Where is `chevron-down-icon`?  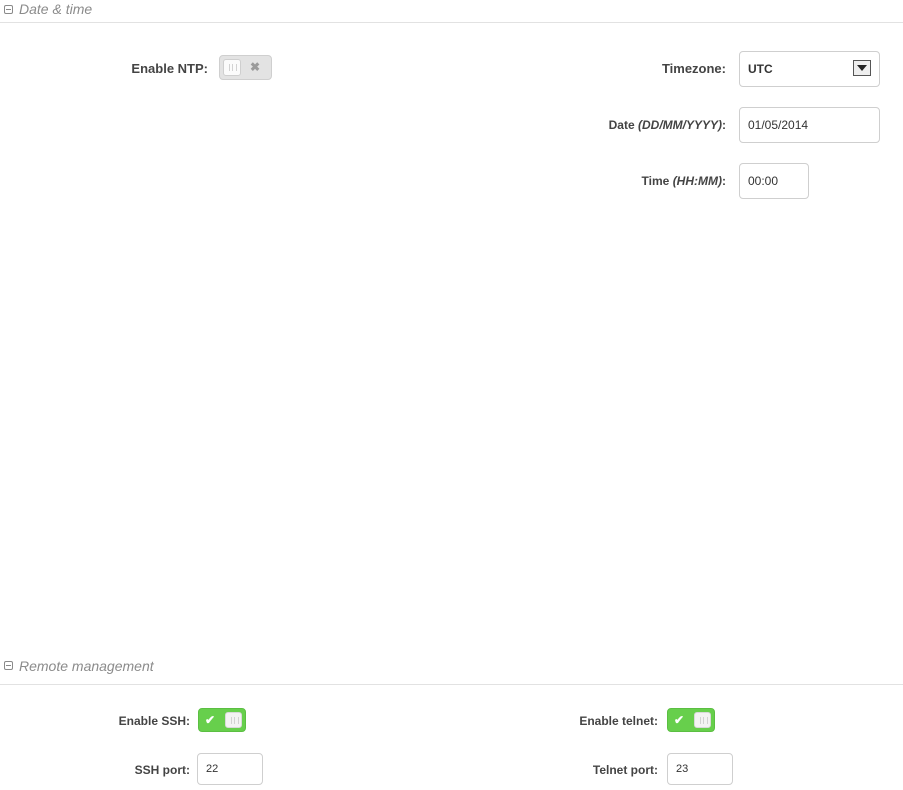 chevron-down-icon is located at coordinates (862, 68).